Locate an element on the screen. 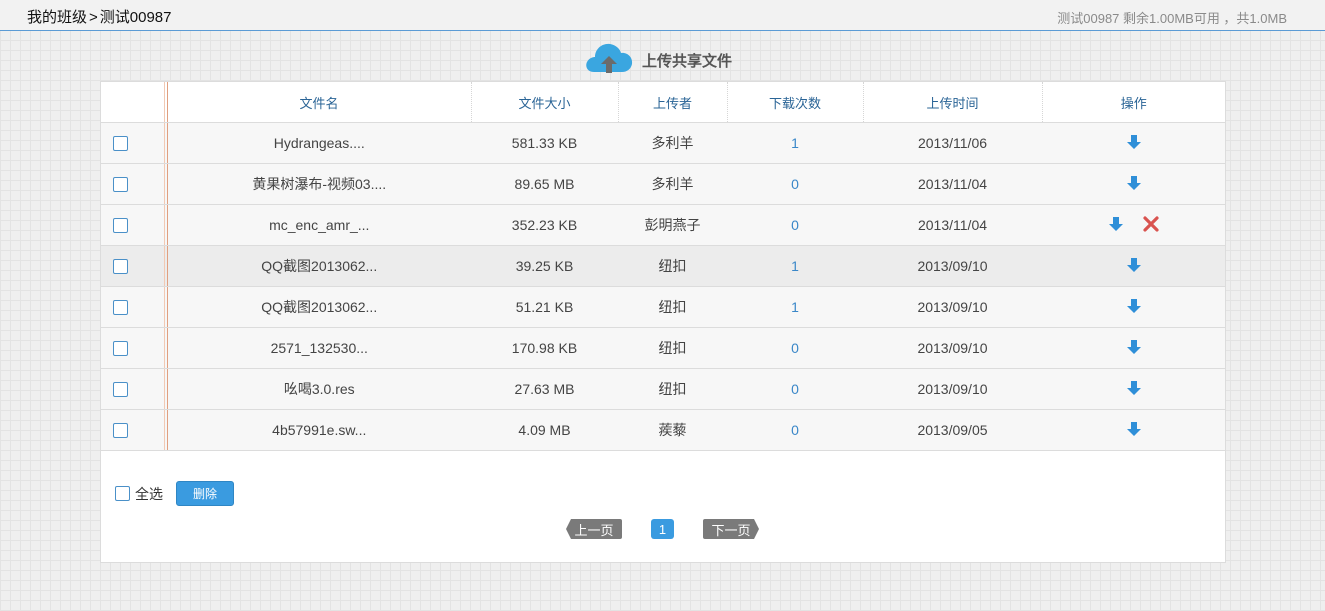  cell-filesize: 39.25 KB is located at coordinates (544, 266).